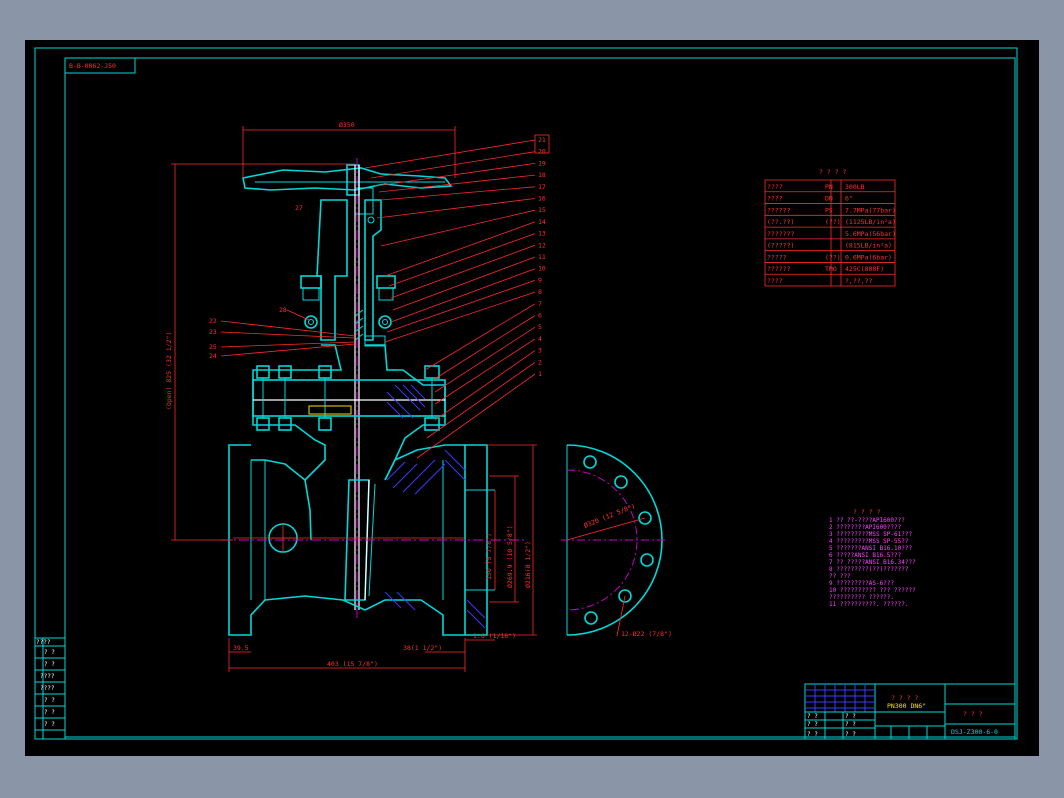  I want to click on title-text: ? ? ? ?, so click(904, 698).